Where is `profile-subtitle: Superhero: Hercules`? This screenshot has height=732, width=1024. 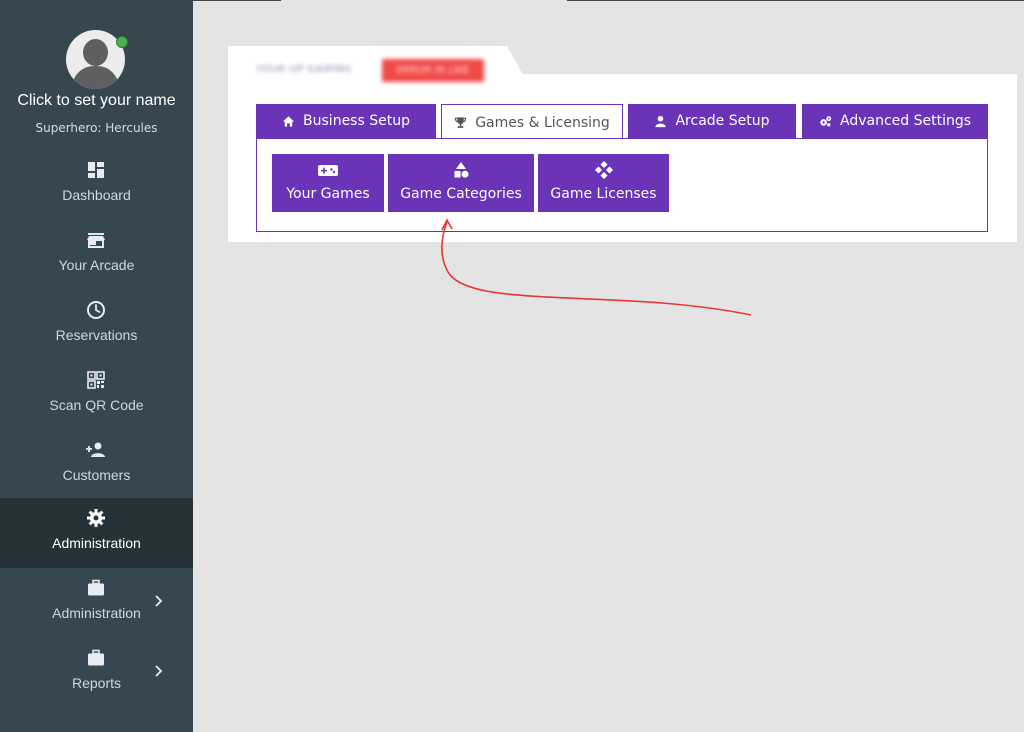
profile-subtitle: Superhero: Hercules is located at coordinates (96, 128).